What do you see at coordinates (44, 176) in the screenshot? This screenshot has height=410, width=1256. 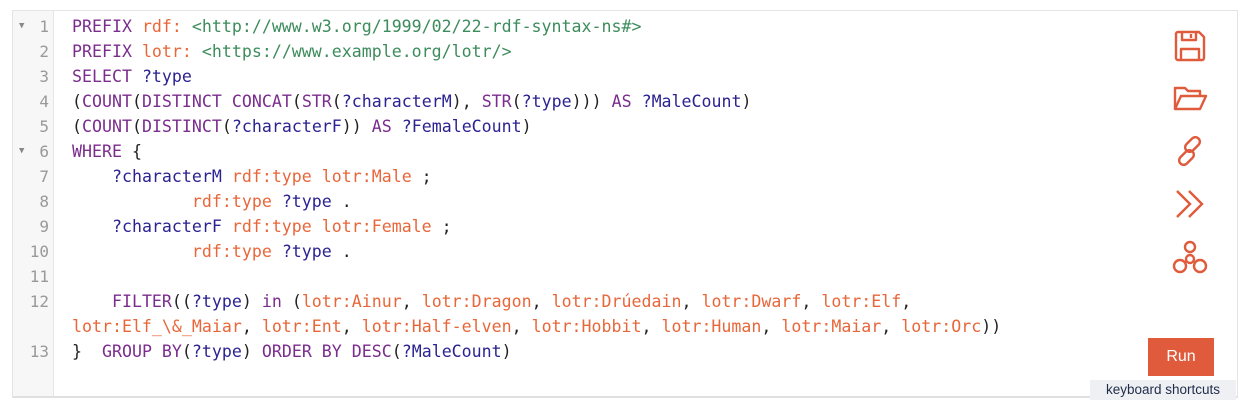 I see `line-number: 7` at bounding box center [44, 176].